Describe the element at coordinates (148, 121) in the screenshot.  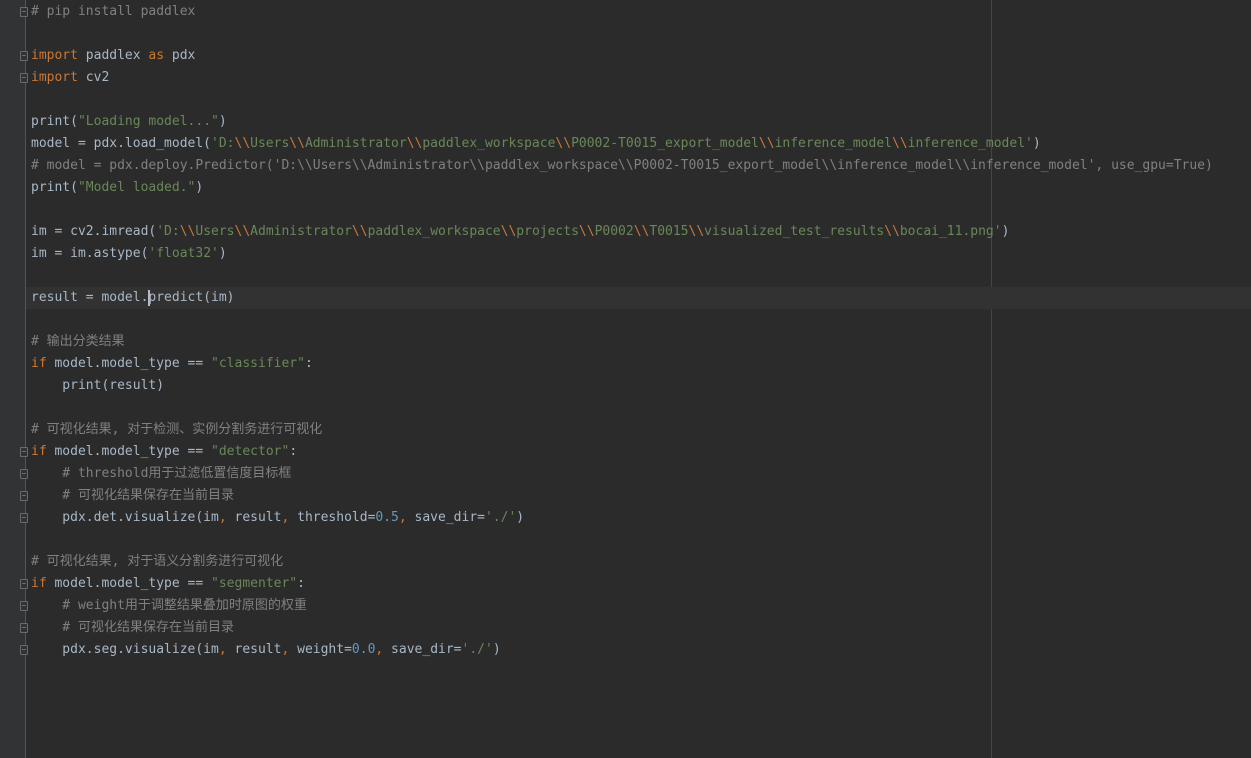
I see `code-token: "Loading model..."` at that location.